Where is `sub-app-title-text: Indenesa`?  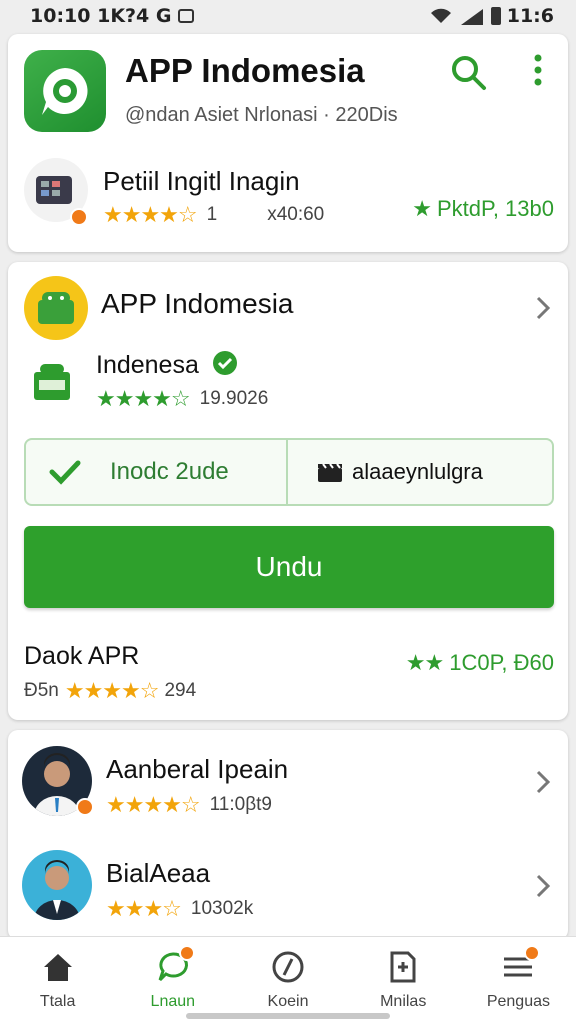 sub-app-title-text: Indenesa is located at coordinates (147, 365).